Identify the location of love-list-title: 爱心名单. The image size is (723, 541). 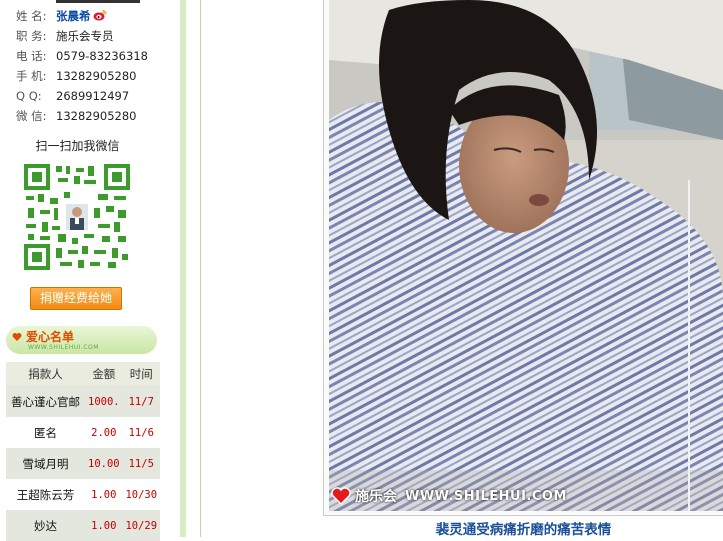
(50, 337).